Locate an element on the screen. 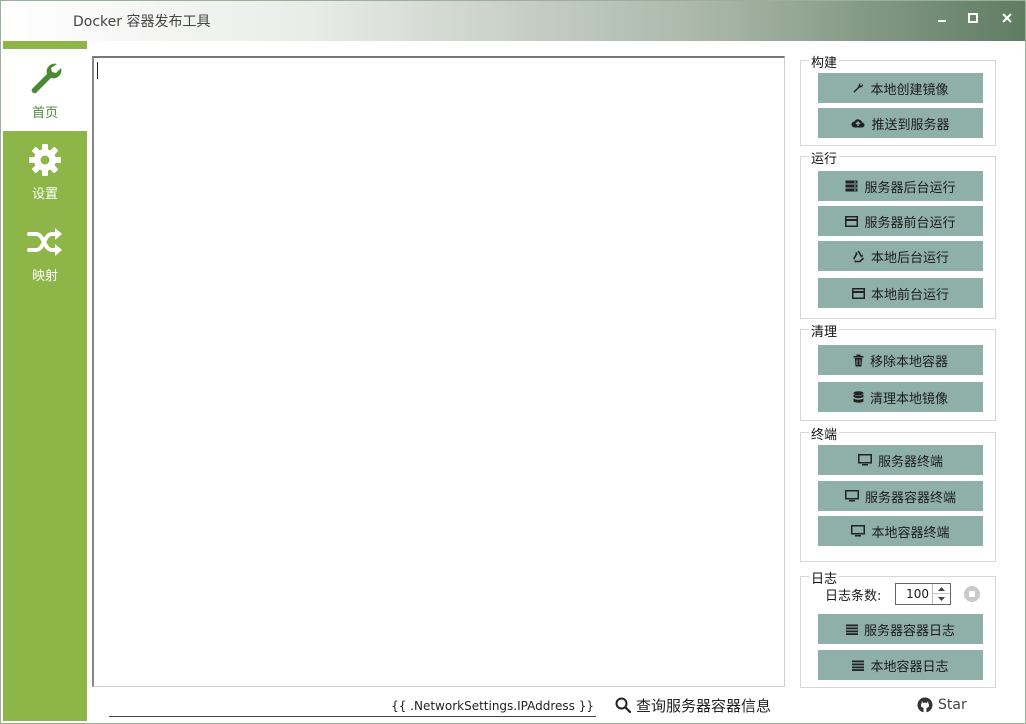 The width and height of the screenshot is (1026, 724). maximize-icon is located at coordinates (973, 18).